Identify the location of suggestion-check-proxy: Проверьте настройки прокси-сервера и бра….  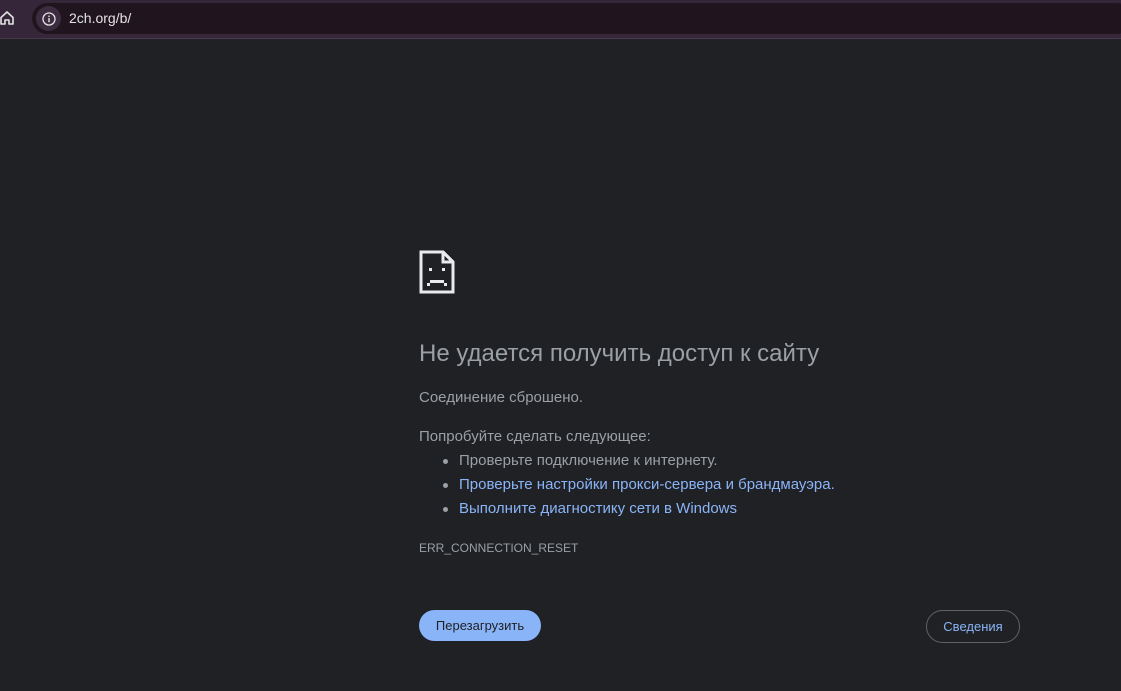
(627, 488).